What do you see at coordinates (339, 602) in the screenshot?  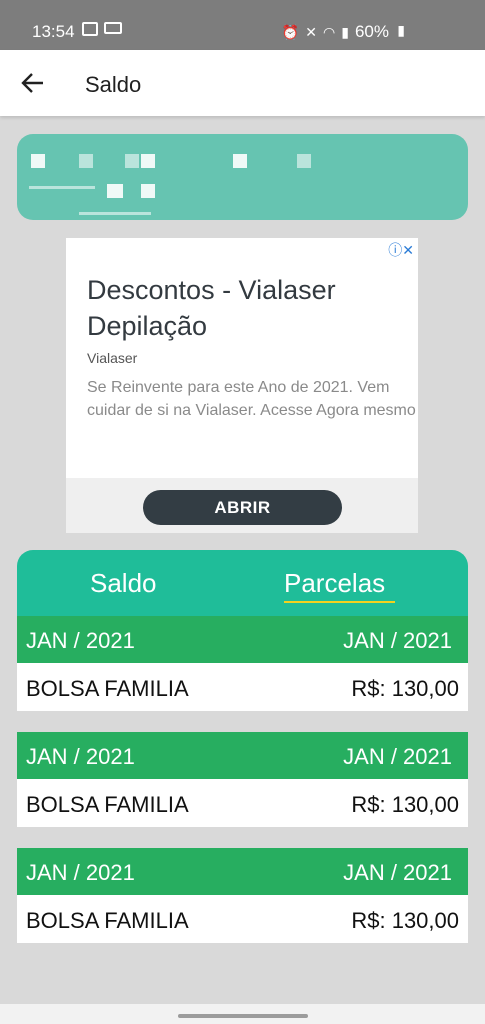 I see `active-tab-indicator` at bounding box center [339, 602].